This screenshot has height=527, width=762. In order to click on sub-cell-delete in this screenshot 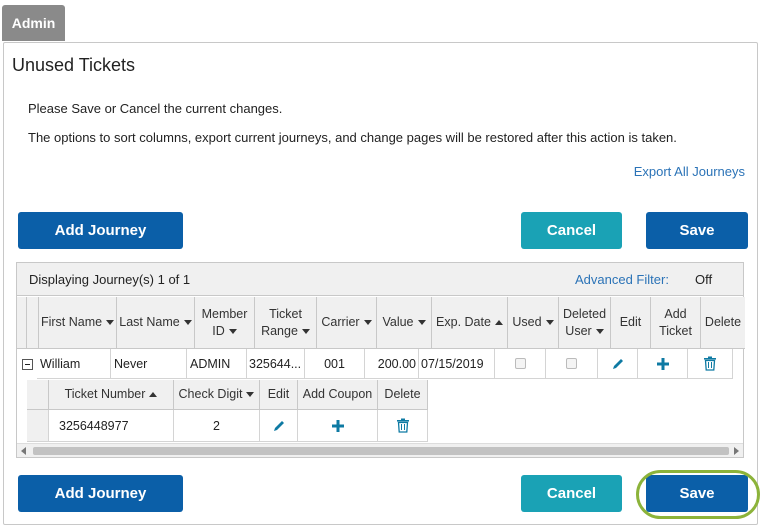, I will do `click(403, 426)`.